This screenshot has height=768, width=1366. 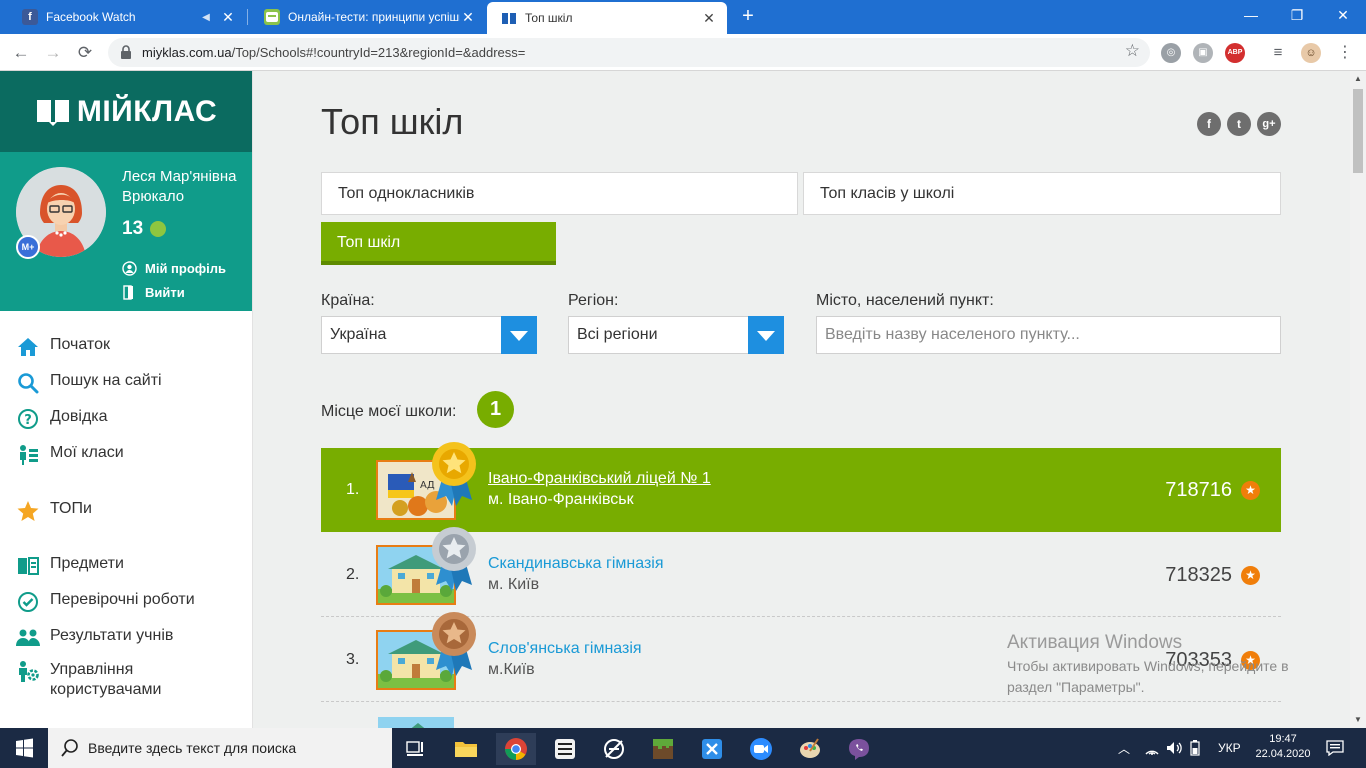 I want to click on sidebar-item-help: ? Довідка, so click(x=62, y=419).